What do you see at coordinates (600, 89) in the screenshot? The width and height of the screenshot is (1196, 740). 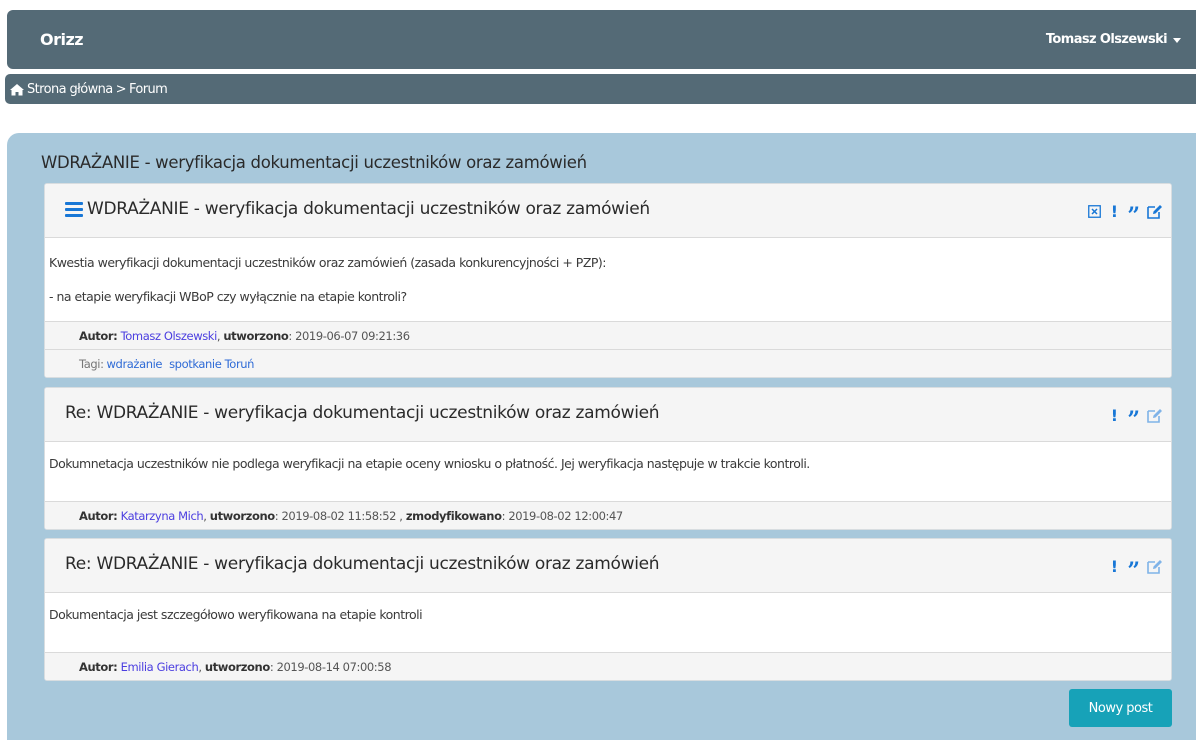 I see `breadcrumb: Strona główna > Forum` at bounding box center [600, 89].